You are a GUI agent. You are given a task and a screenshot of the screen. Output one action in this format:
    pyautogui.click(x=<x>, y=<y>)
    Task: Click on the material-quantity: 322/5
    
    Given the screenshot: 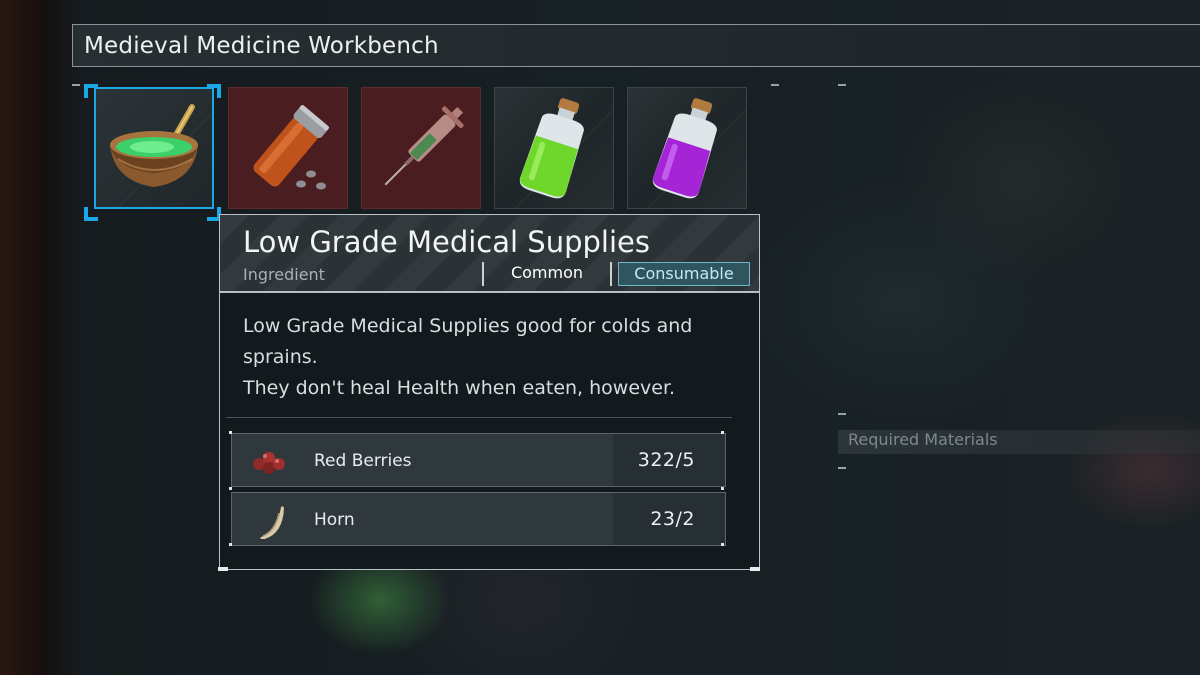 What is the action you would take?
    pyautogui.click(x=666, y=460)
    